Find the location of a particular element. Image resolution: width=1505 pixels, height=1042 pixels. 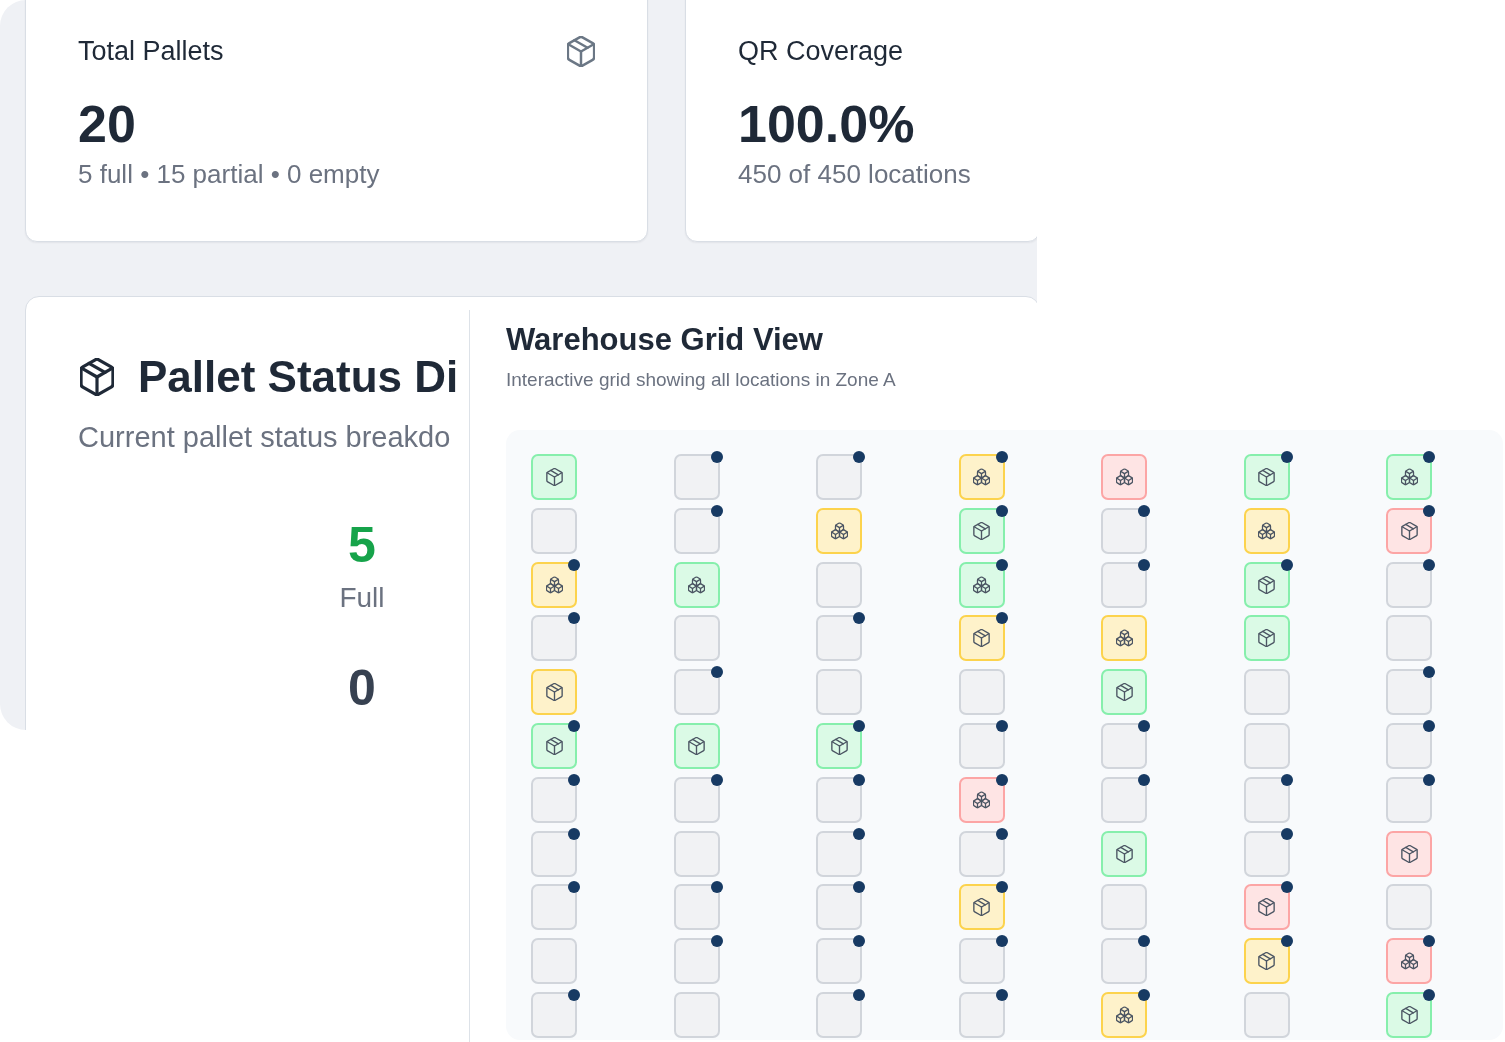

grid-subtitle: Interactive grid showing all locations in Zone A is located at coordinates (701, 380).